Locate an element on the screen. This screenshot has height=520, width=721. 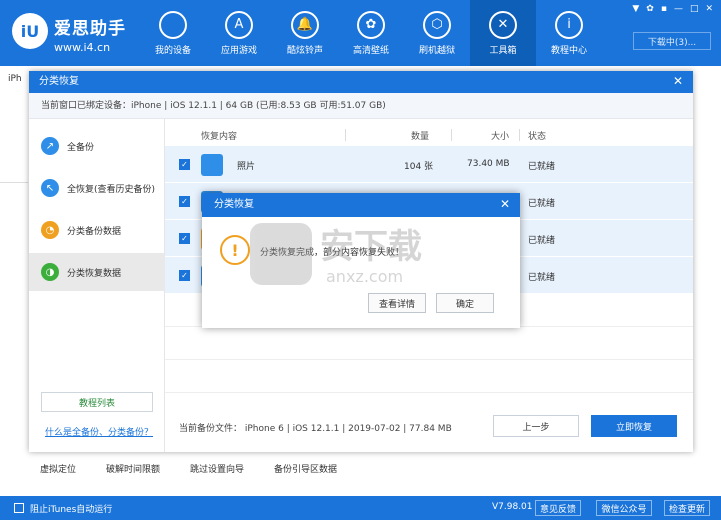
flower-icon: ✿ is located at coordinates (371, 24).